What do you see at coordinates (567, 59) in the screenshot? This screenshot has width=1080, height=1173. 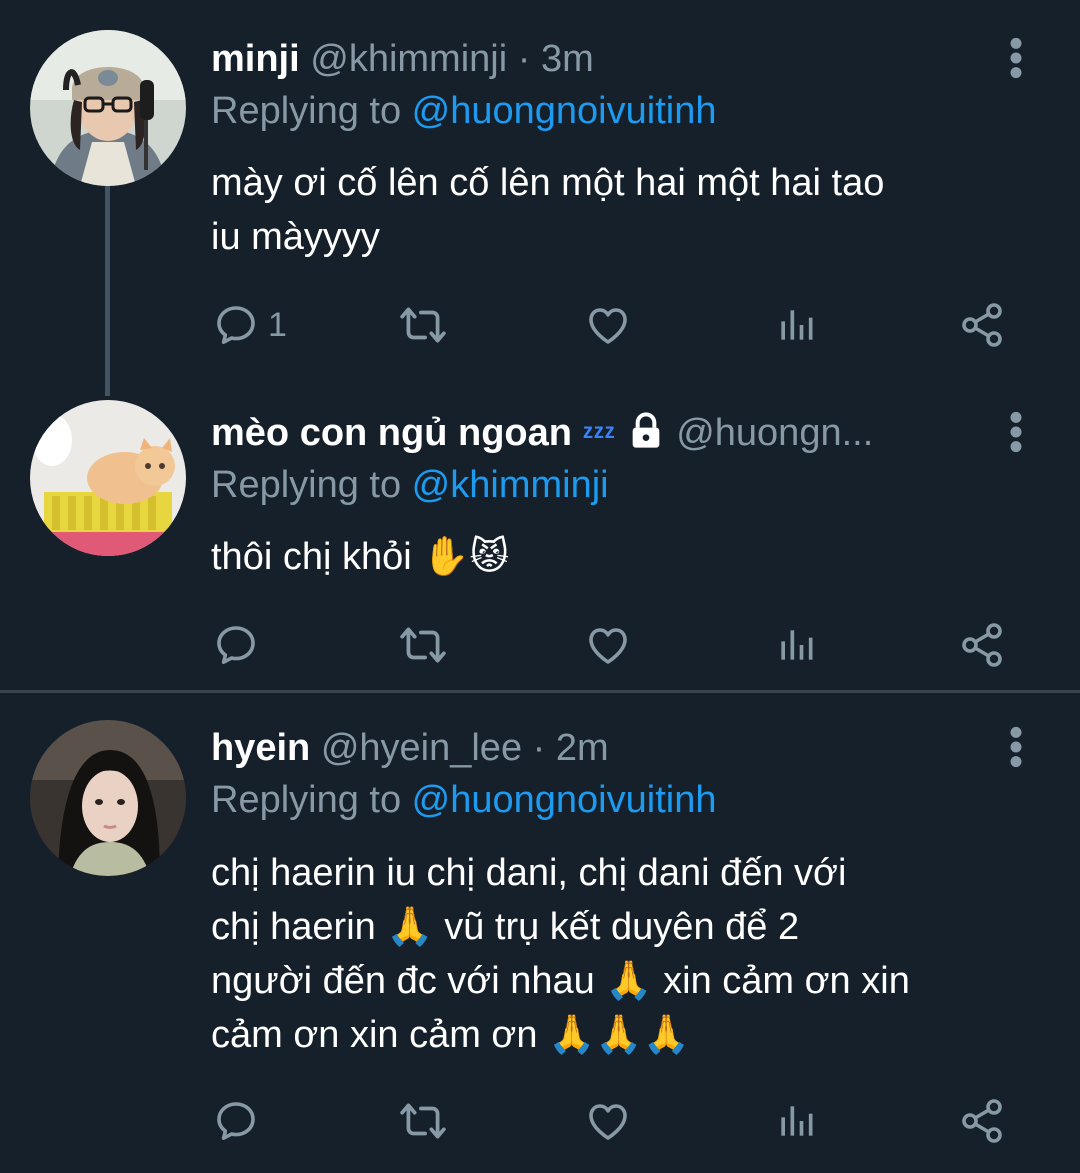 I see `timestamp: 3m` at bounding box center [567, 59].